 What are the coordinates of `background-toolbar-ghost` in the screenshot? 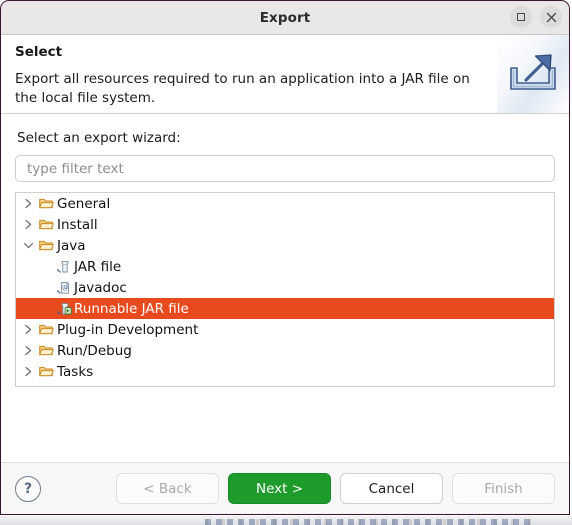 It's located at (370, 522).